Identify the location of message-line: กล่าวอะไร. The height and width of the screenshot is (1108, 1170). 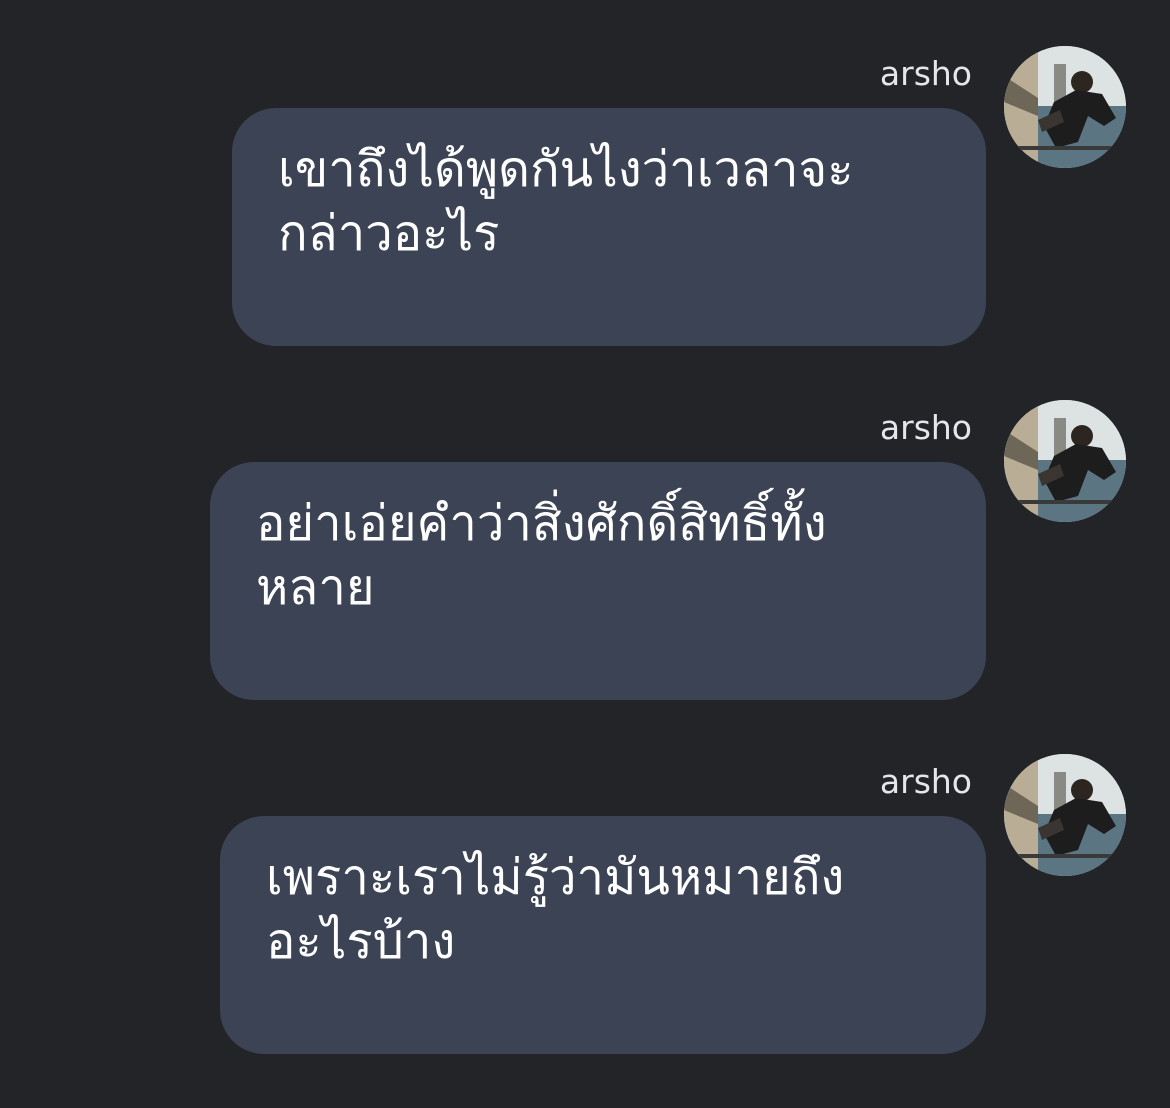
(389, 233).